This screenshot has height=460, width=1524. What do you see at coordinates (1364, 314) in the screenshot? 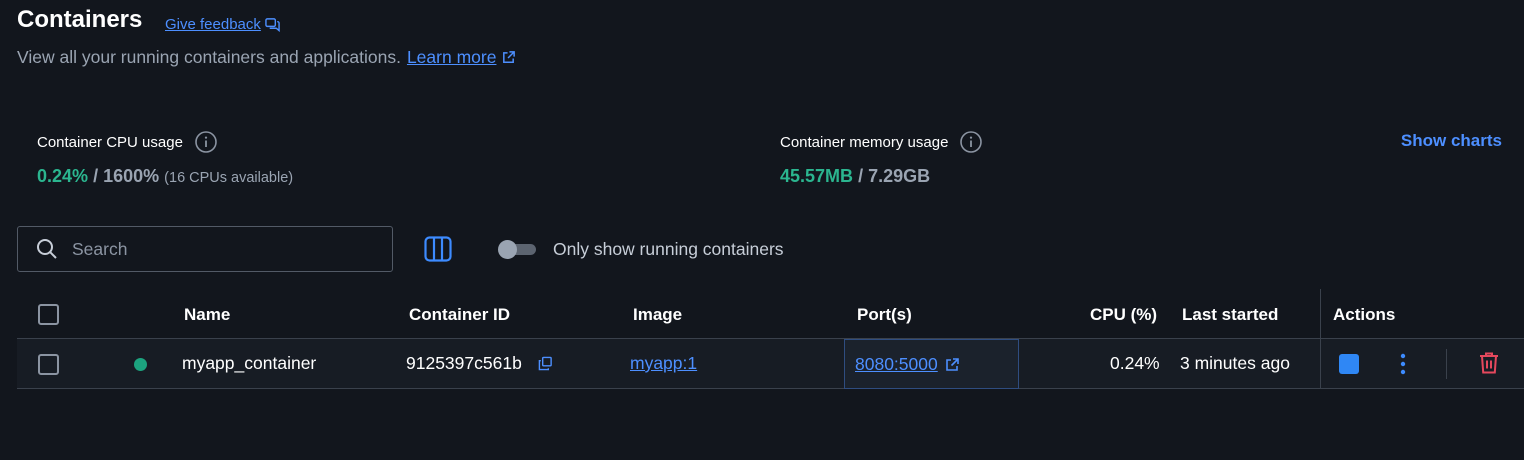
I see `column-header-actions: Actions` at bounding box center [1364, 314].